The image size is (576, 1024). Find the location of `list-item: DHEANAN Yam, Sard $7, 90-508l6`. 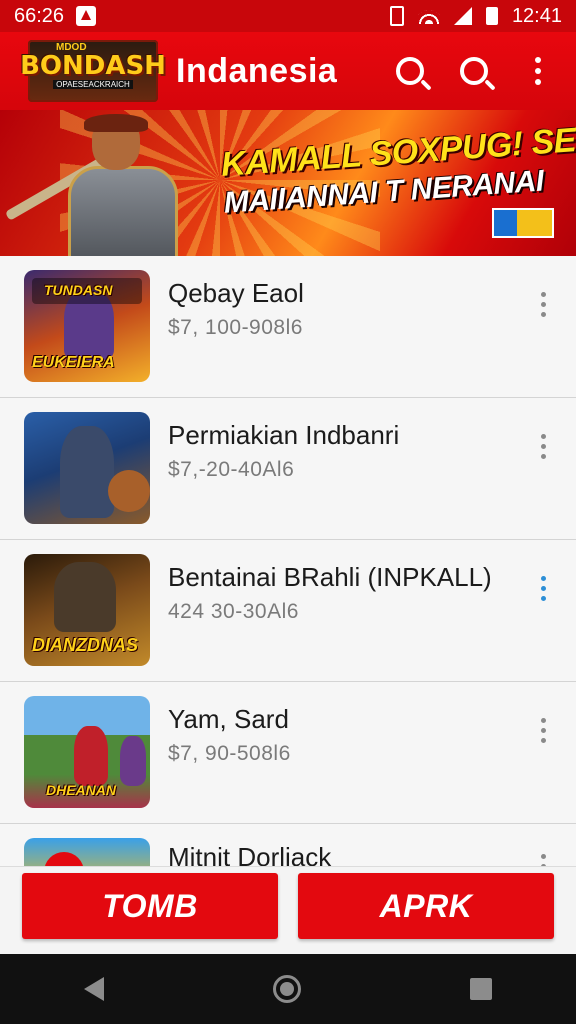

list-item: DHEANAN Yam, Sard $7, 90-508l6 is located at coordinates (288, 753).